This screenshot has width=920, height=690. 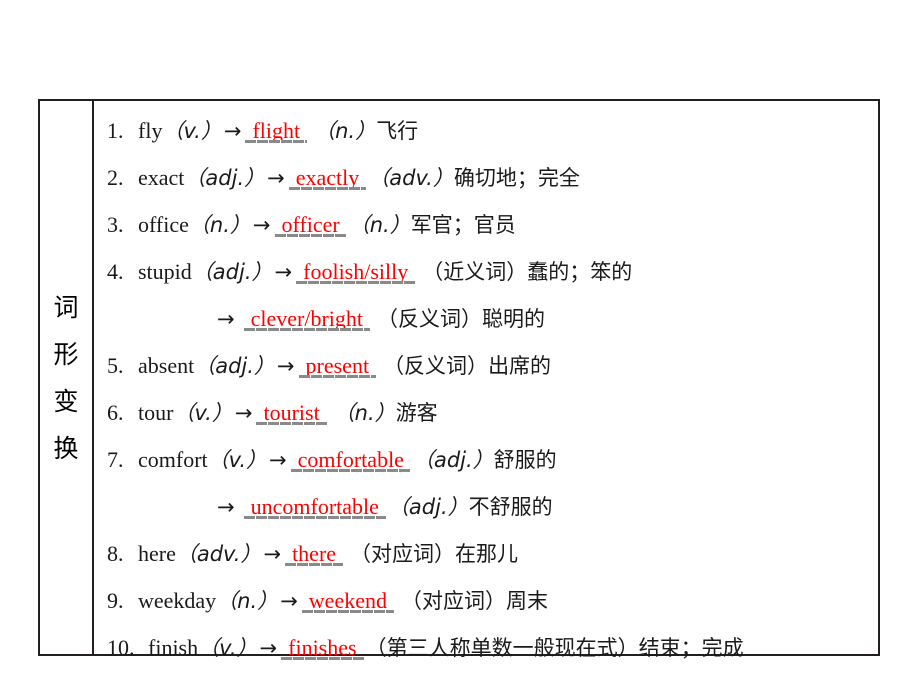 What do you see at coordinates (115, 600) in the screenshot?
I see `row-number: 9.` at bounding box center [115, 600].